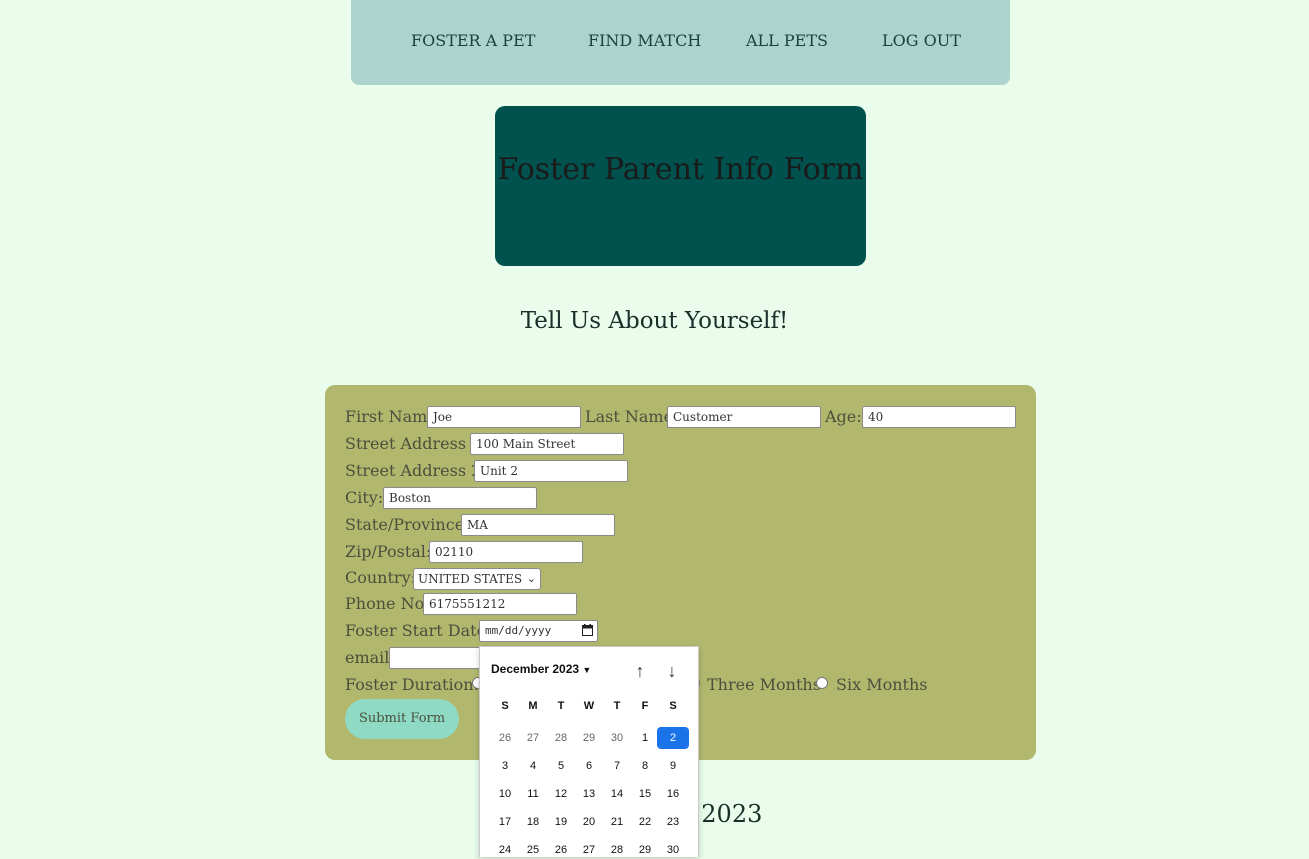 Image resolution: width=1309 pixels, height=859 pixels. I want to click on calendar-day: 16, so click(673, 794).